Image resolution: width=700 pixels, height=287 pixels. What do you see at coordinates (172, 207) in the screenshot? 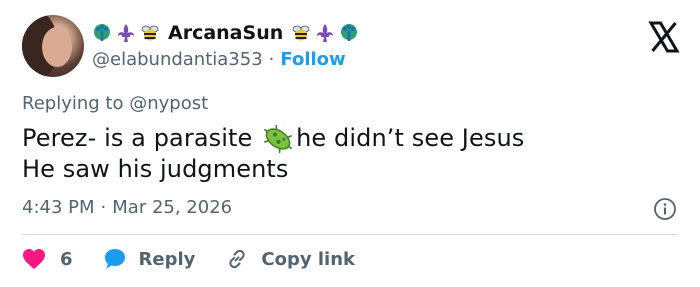
I see `tweet-date: Mar 25, 2026` at bounding box center [172, 207].